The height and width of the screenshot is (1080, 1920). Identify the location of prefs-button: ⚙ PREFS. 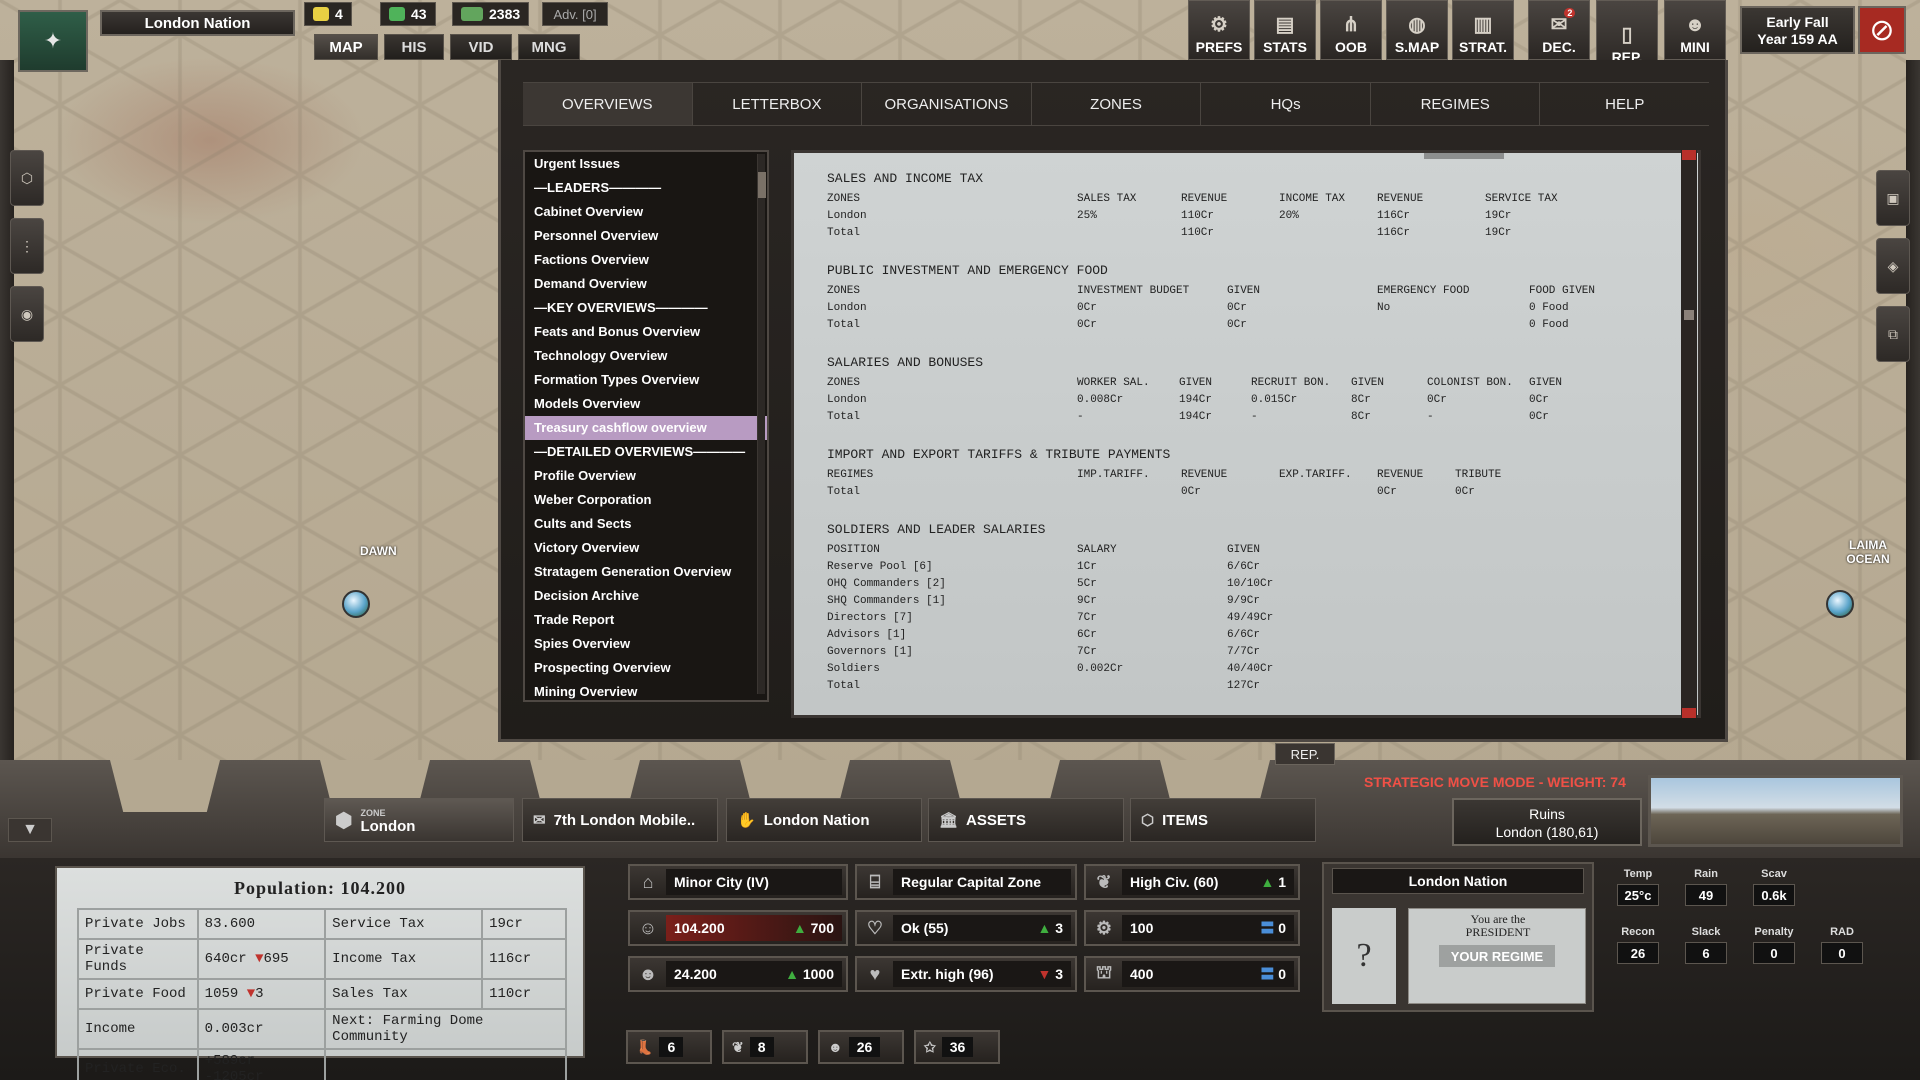
(1219, 30).